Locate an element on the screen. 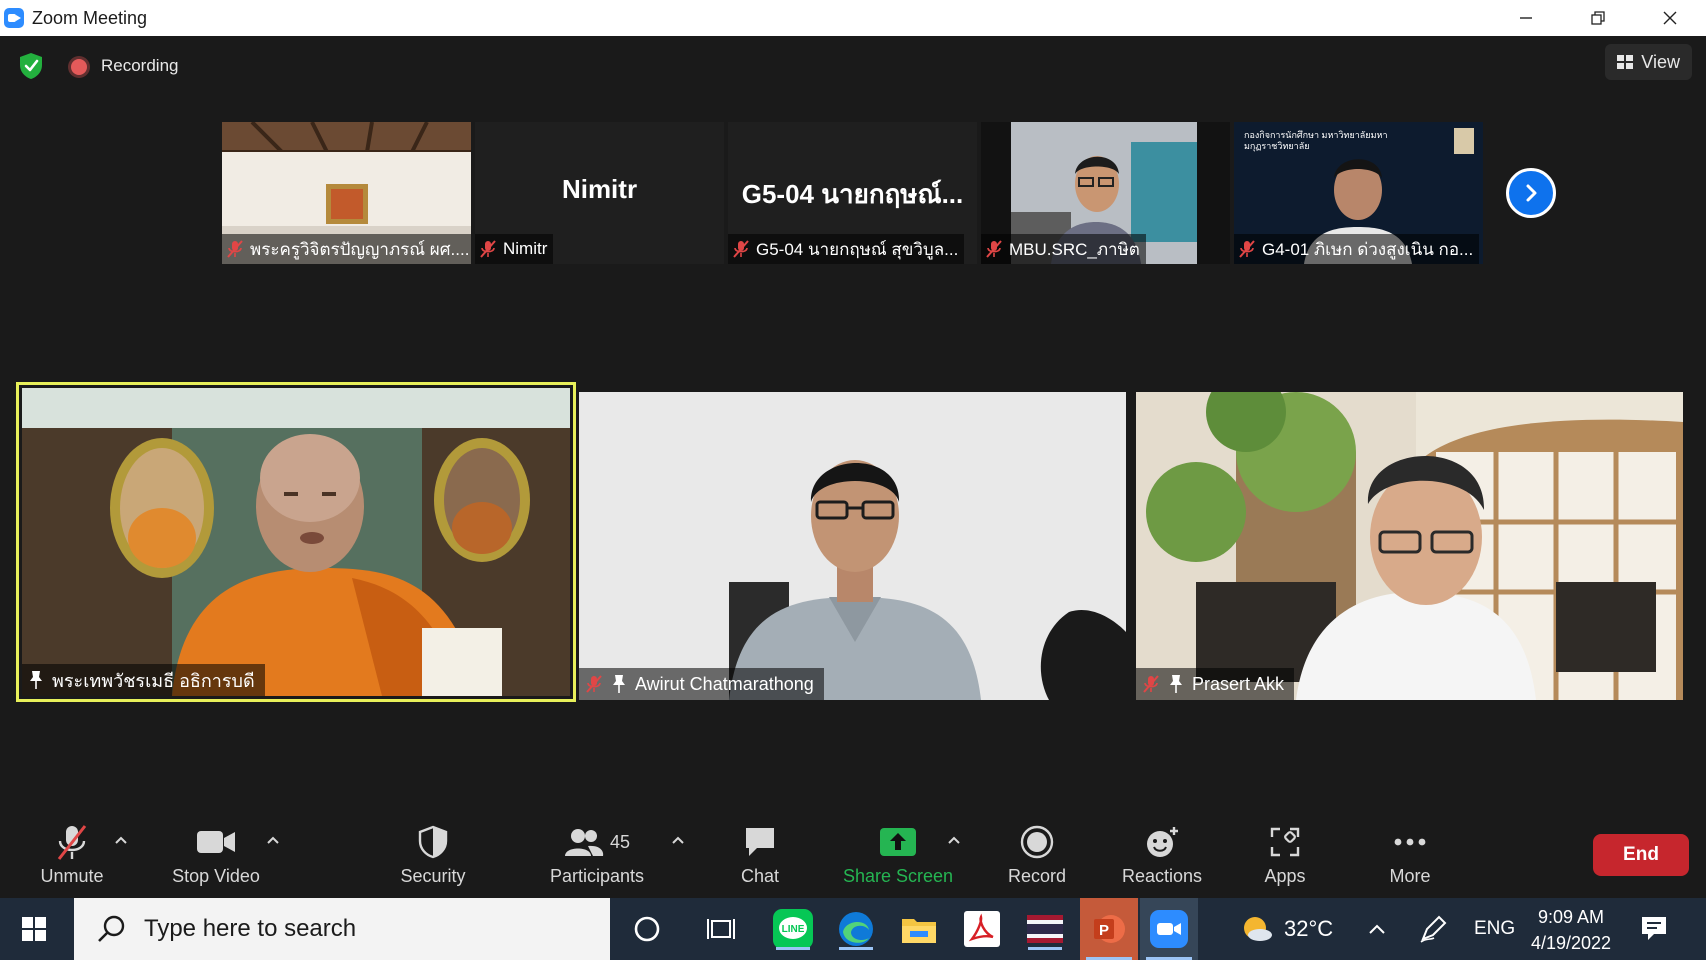  window-title: Zoom Meeting is located at coordinates (90, 17).